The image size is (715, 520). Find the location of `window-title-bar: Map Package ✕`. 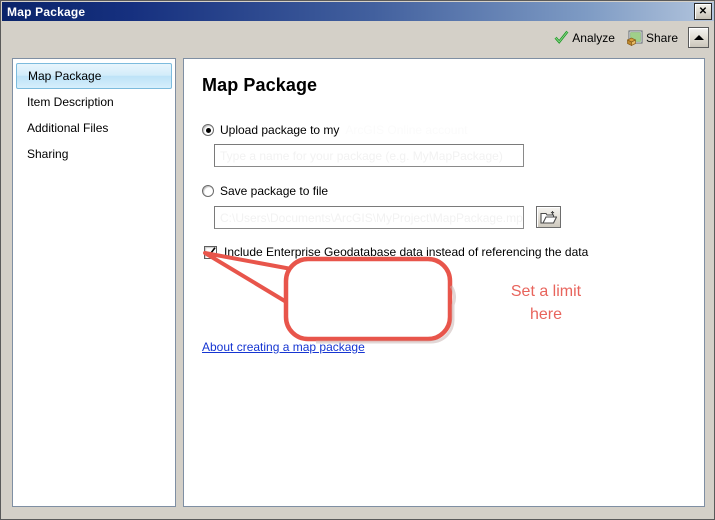

window-title-bar: Map Package ✕ is located at coordinates (358, 11).